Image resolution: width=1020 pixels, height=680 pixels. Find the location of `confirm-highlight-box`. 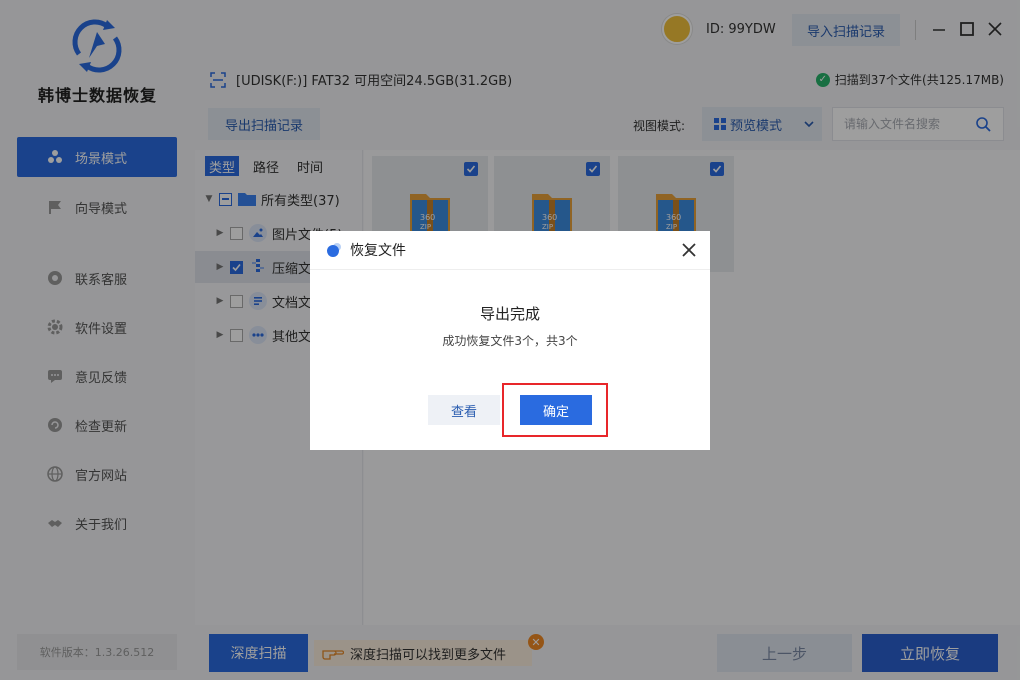

confirm-highlight-box is located at coordinates (555, 410).